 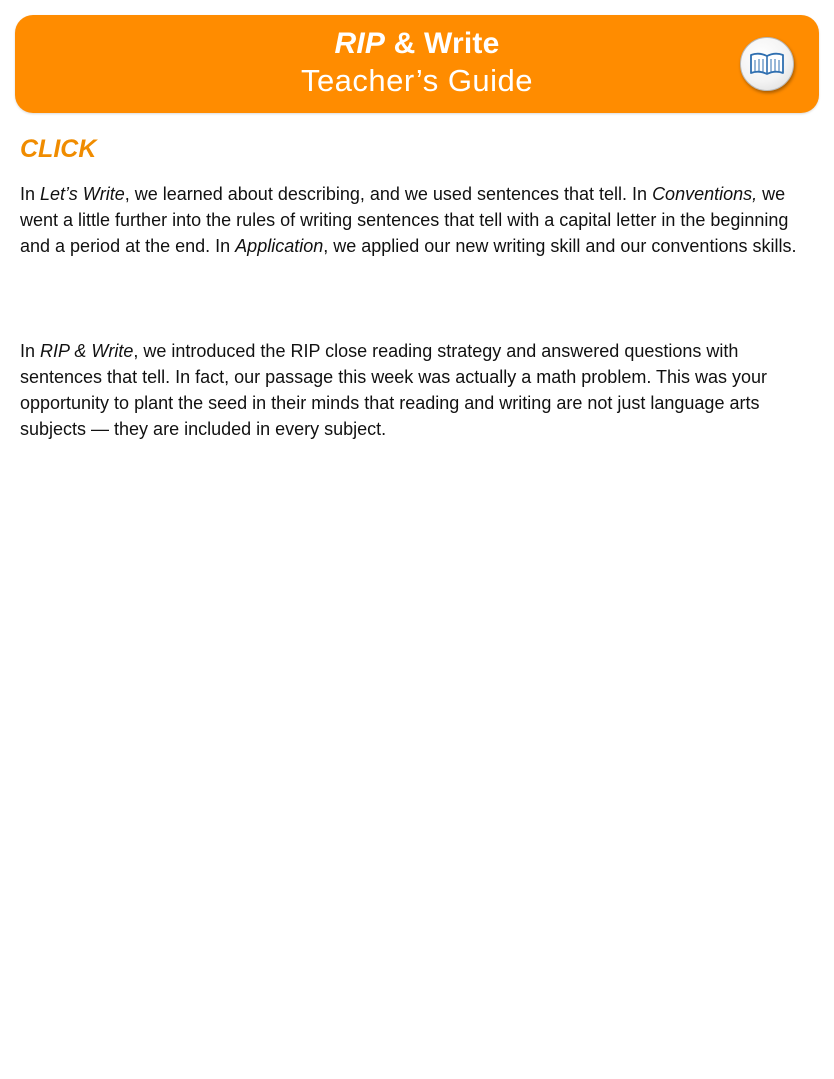 I want to click on header-banner: RIP & Write Teacher’s Guide, so click(x=417, y=64).